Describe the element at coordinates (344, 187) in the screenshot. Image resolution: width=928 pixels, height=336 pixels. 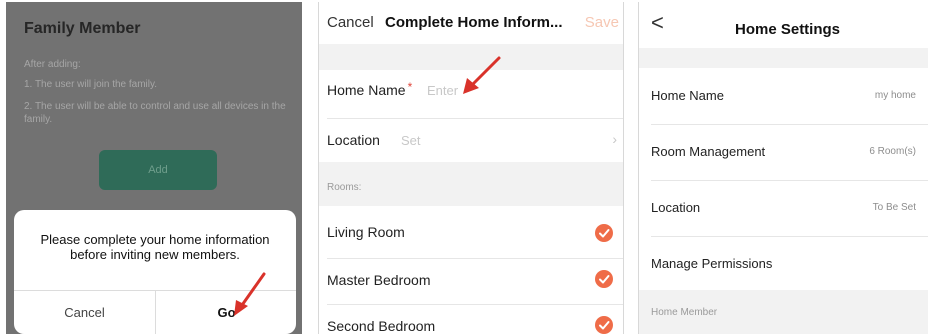
I see `rooms-caption: Rooms:` at that location.